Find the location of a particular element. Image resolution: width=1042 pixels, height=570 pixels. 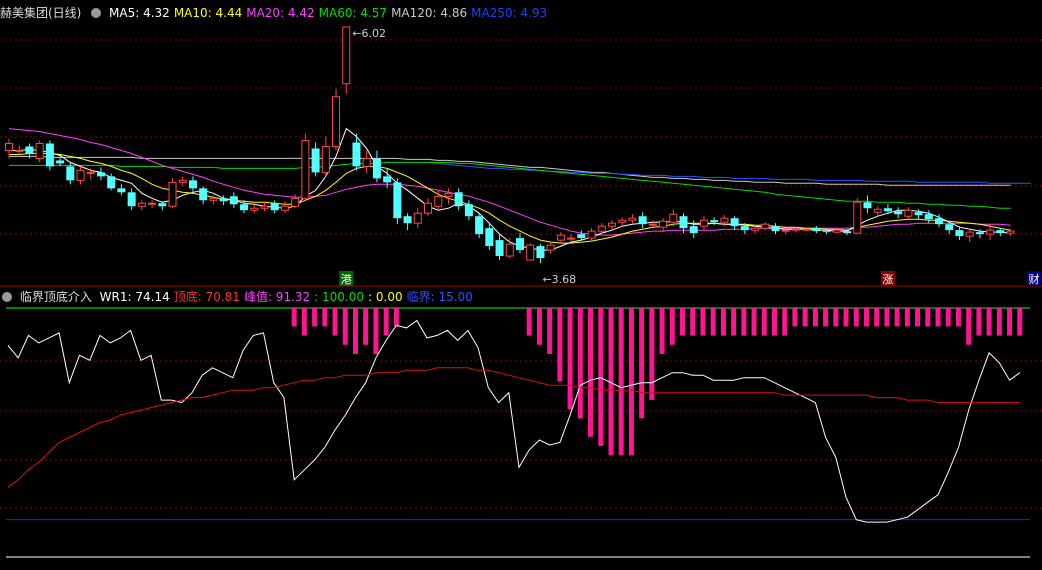

ma-label: MA250: 4.93 is located at coordinates (509, 13).